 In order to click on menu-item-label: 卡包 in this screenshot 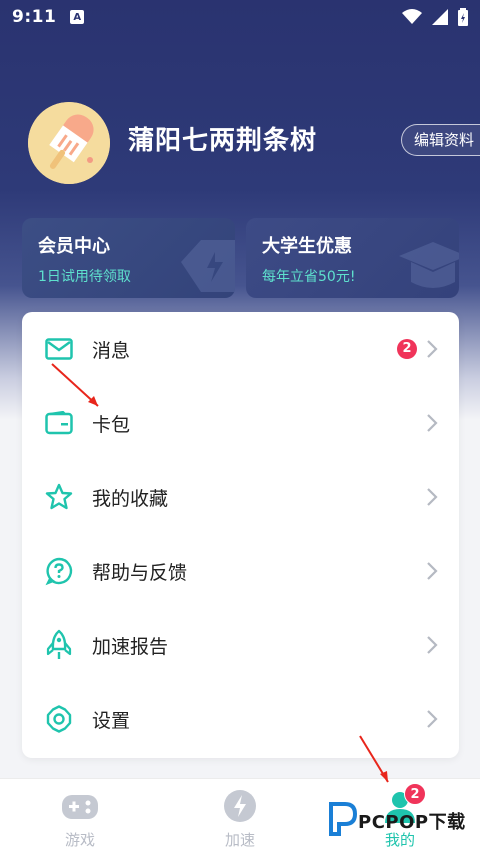, I will do `click(111, 424)`.